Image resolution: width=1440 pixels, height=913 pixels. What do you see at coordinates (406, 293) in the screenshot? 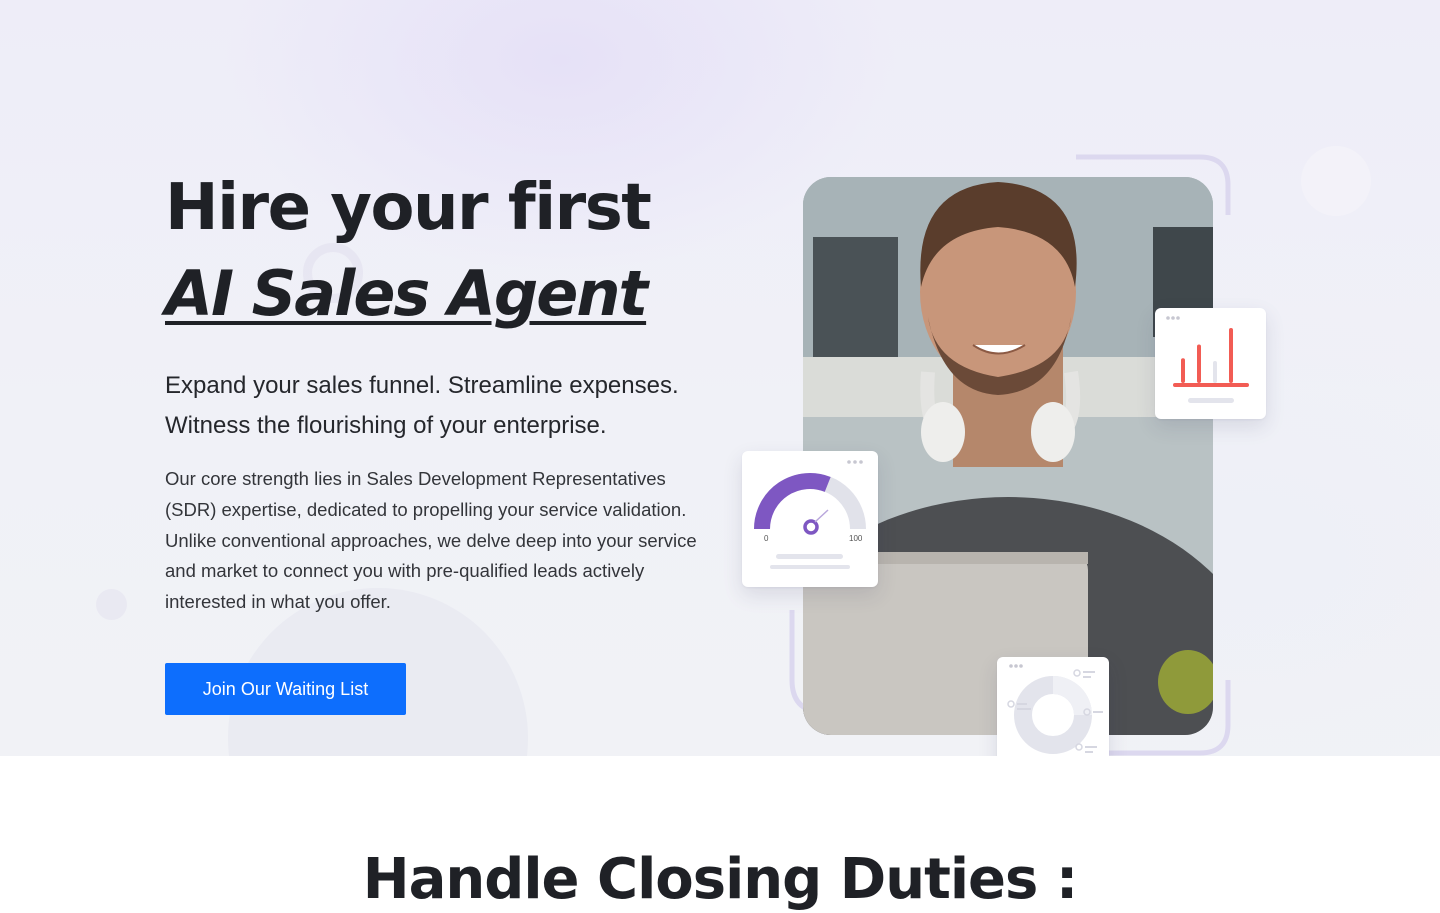
I see `hero-title-highlight: AI Sales Agent` at bounding box center [406, 293].